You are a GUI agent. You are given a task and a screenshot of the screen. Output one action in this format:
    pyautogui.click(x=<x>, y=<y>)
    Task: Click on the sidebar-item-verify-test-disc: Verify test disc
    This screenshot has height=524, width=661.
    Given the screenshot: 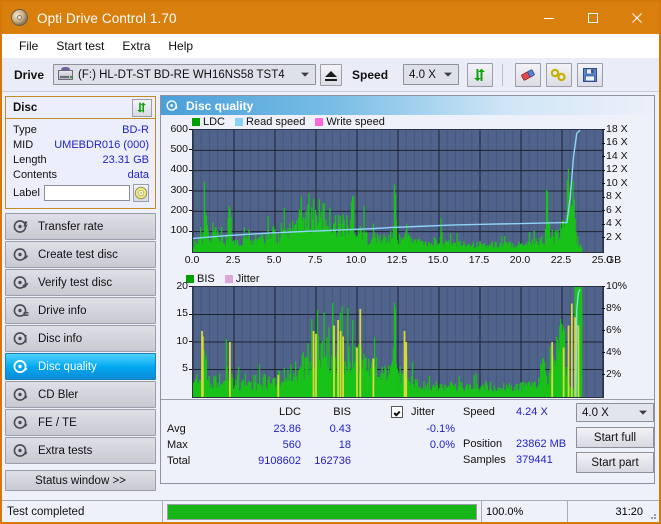 What is the action you would take?
    pyautogui.click(x=80, y=282)
    